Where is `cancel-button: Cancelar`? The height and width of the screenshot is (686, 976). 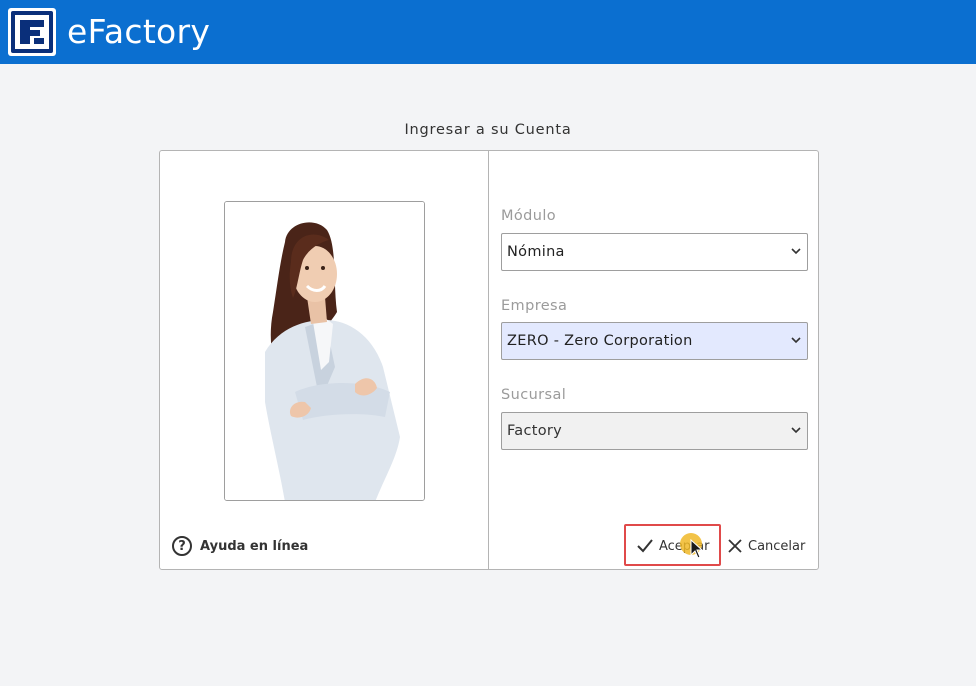 cancel-button: Cancelar is located at coordinates (766, 546).